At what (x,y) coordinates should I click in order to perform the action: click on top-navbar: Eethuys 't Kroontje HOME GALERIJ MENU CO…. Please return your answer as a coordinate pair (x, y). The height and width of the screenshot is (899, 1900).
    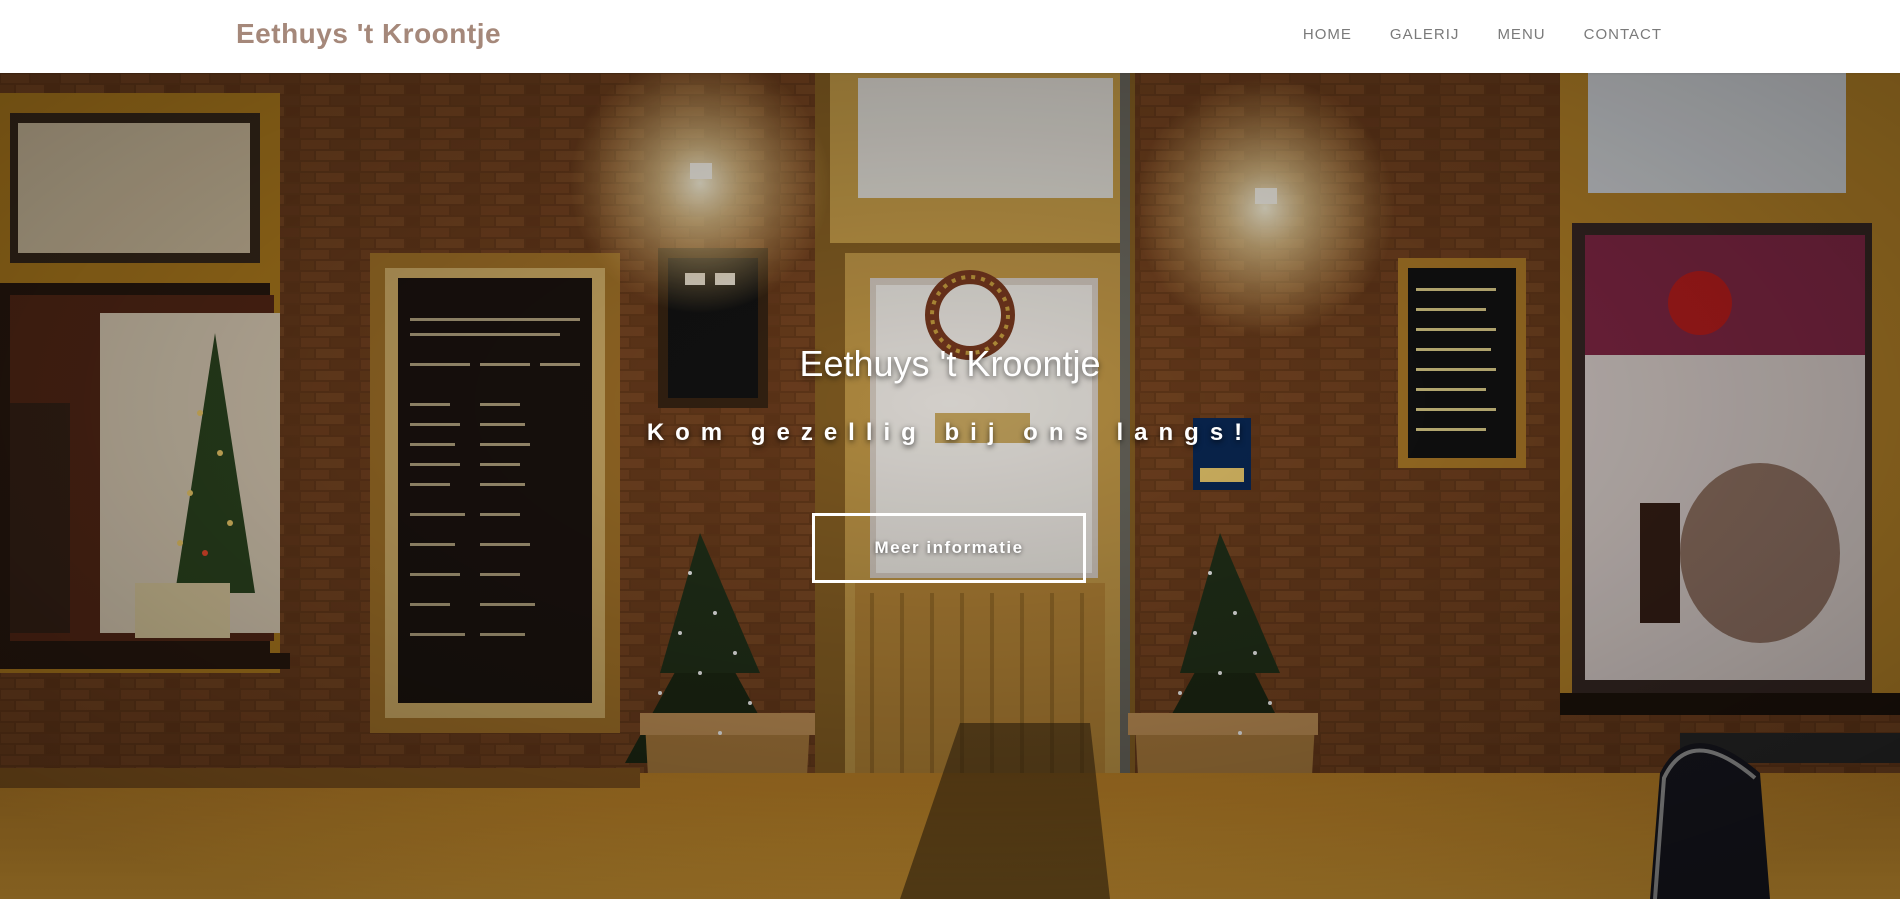
    Looking at the image, I should click on (950, 36).